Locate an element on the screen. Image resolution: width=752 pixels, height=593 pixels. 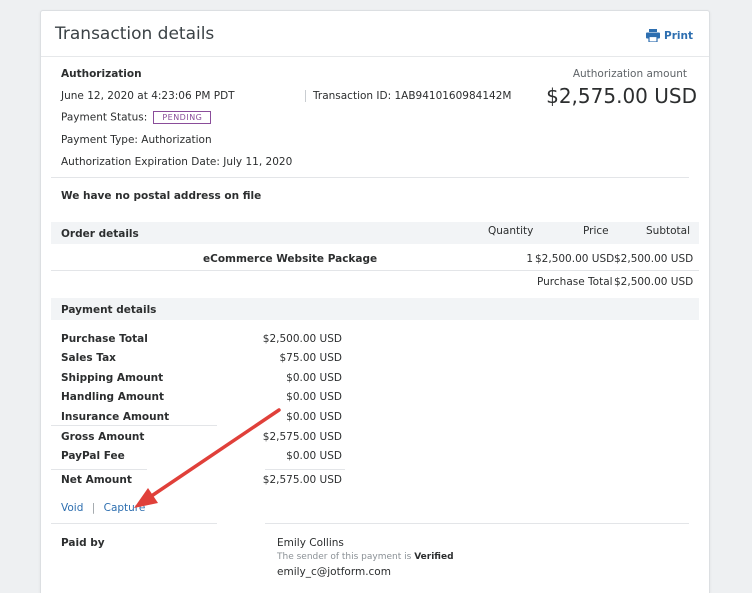
col-subtotal: Subtotal is located at coordinates (668, 231).